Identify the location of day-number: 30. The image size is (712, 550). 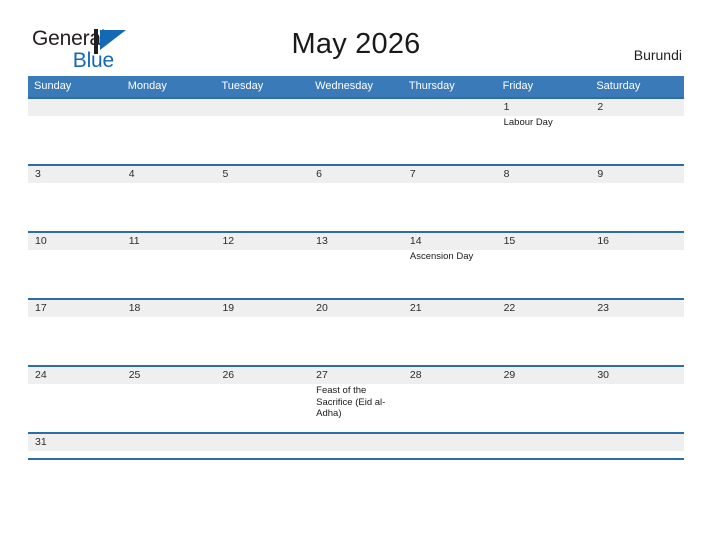
(637, 375).